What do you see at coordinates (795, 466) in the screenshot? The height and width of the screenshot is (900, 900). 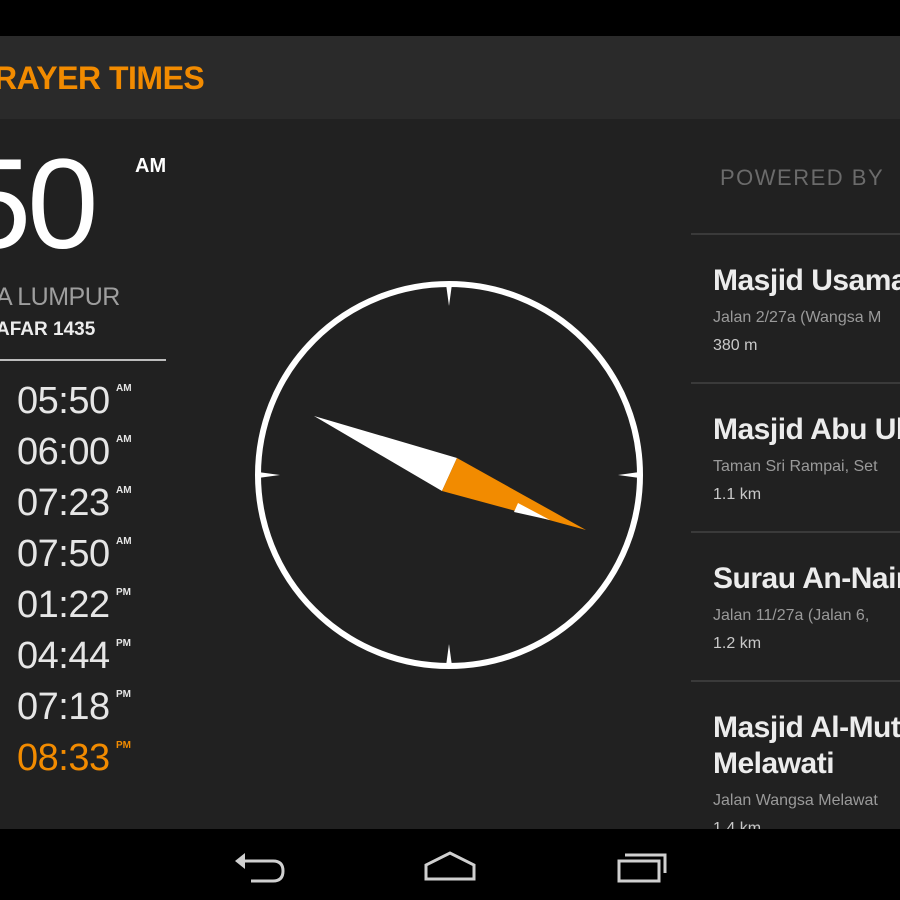 I see `mosque-address: Taman Sri Rampai, Set` at bounding box center [795, 466].